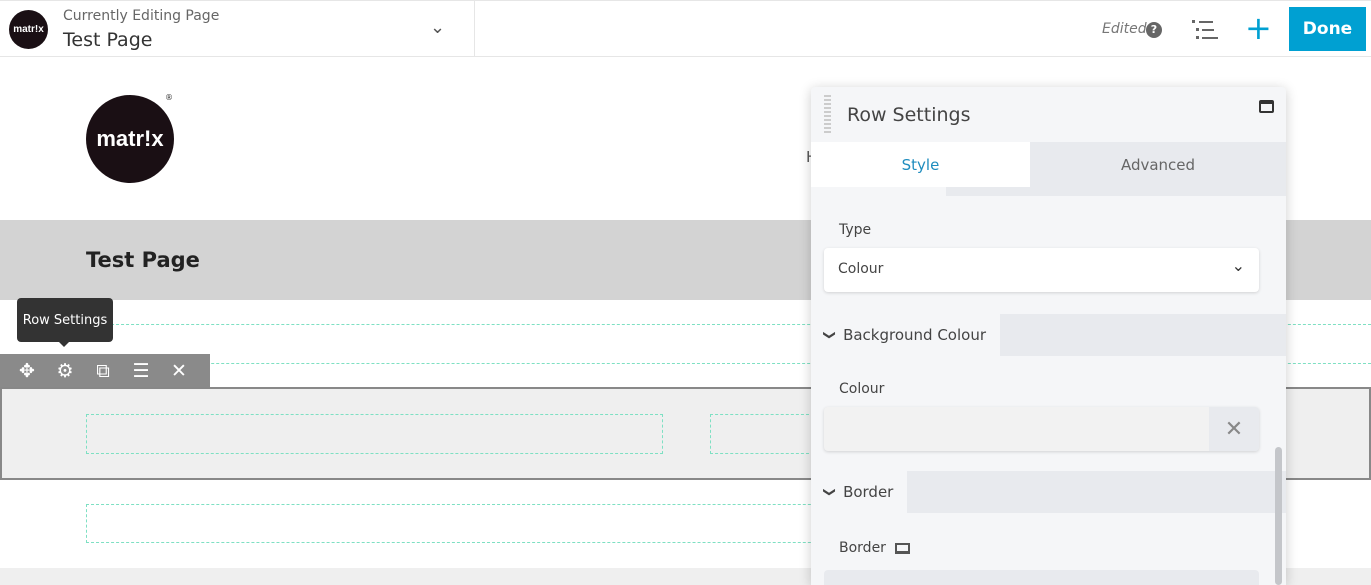 This screenshot has width=1371, height=585. Describe the element at coordinates (1258, 28) in the screenshot. I see `add-icon: +` at that location.